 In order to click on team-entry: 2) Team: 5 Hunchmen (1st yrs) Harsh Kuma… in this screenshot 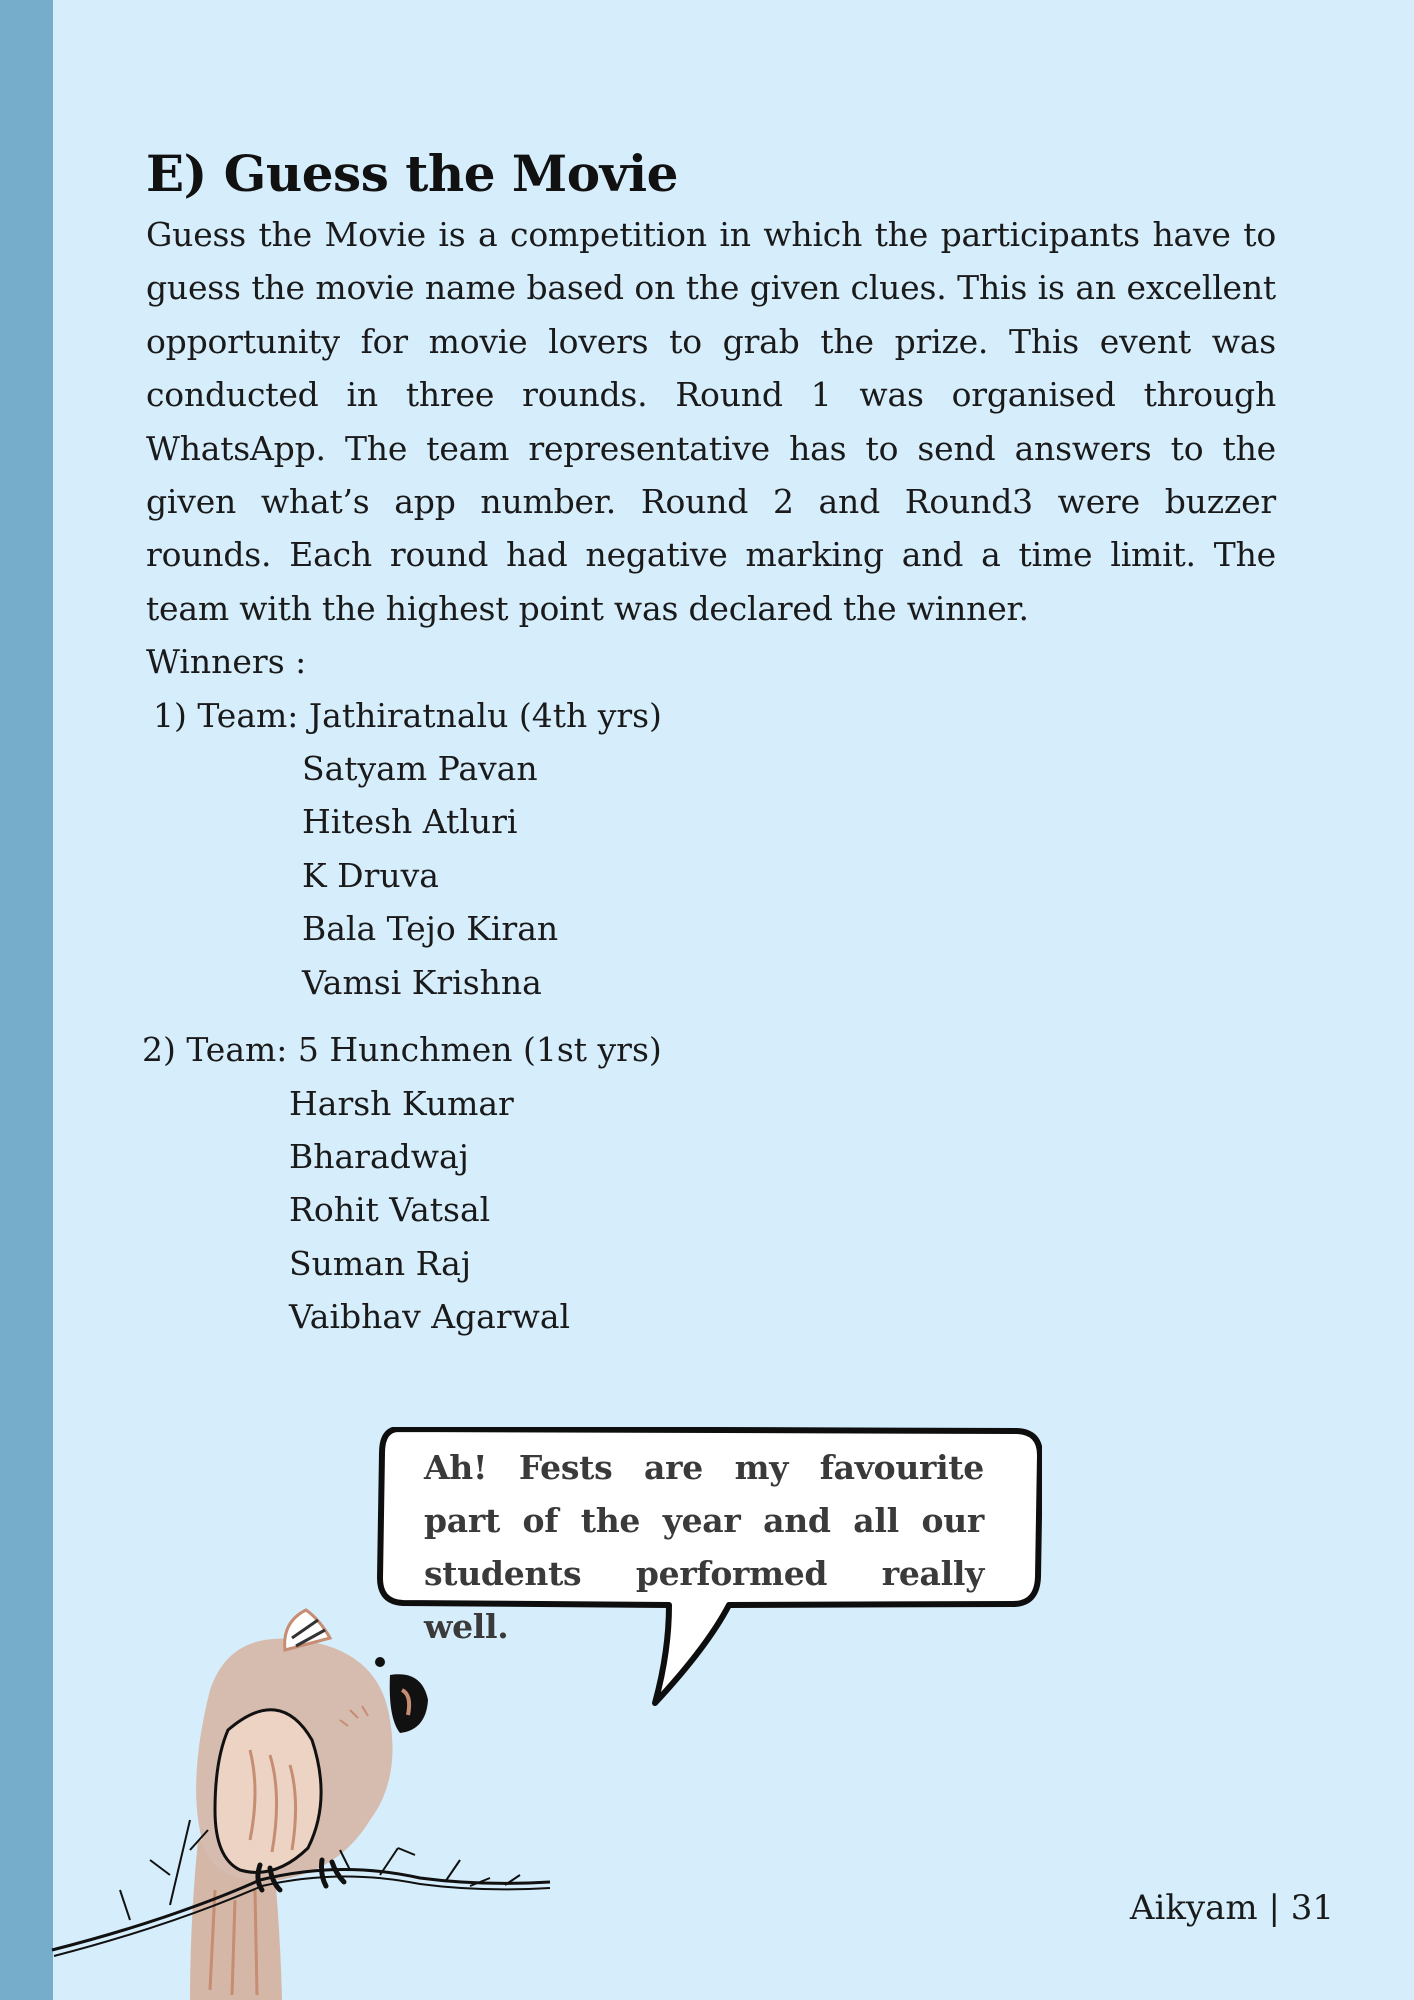, I will do `click(709, 1183)`.